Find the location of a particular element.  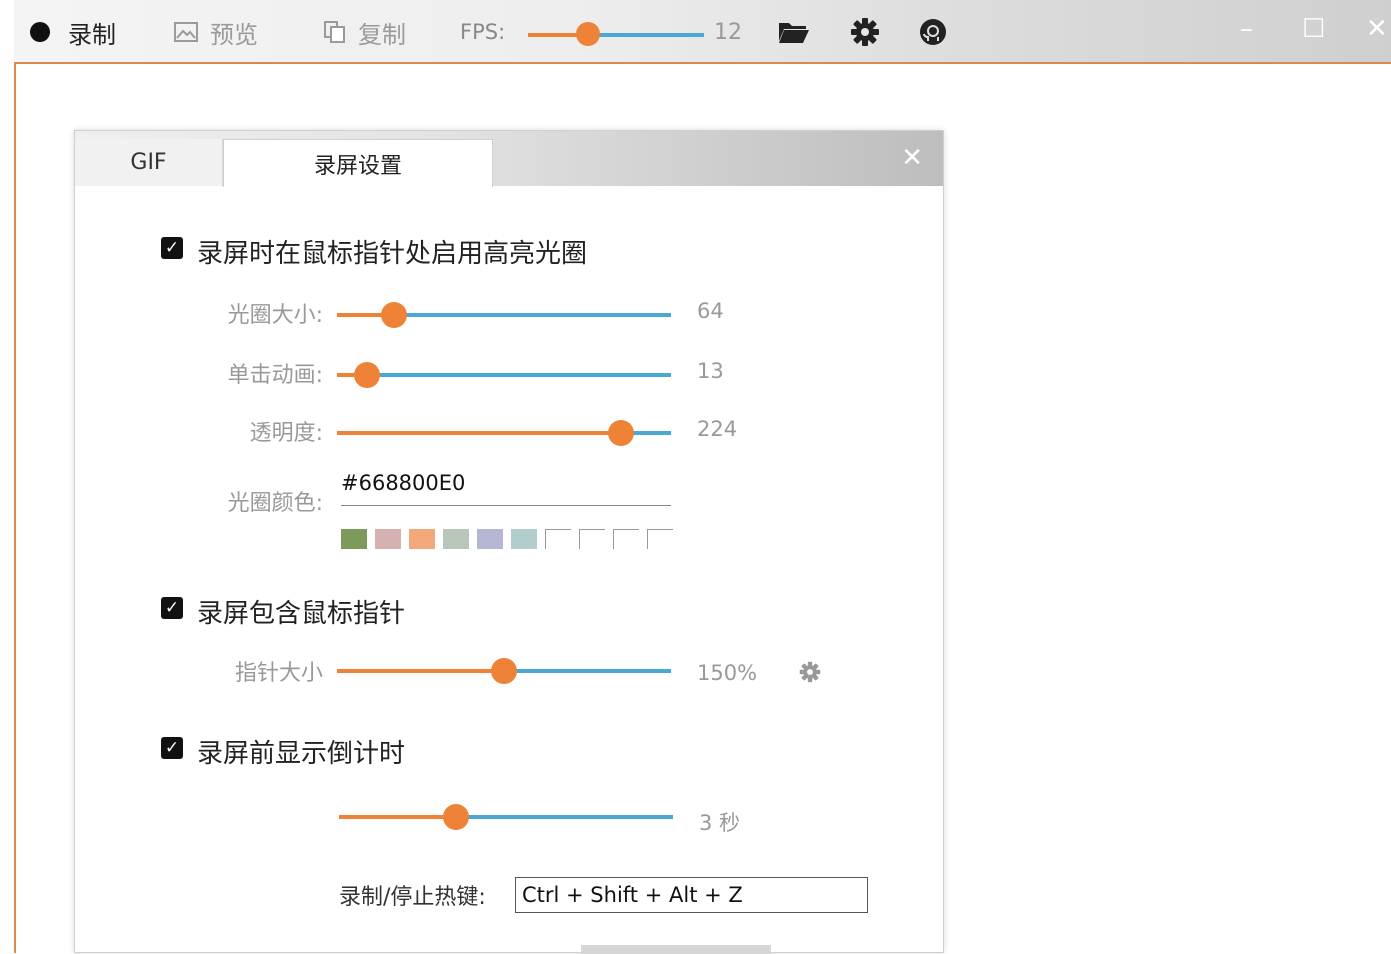

github-button is located at coordinates (933, 32).